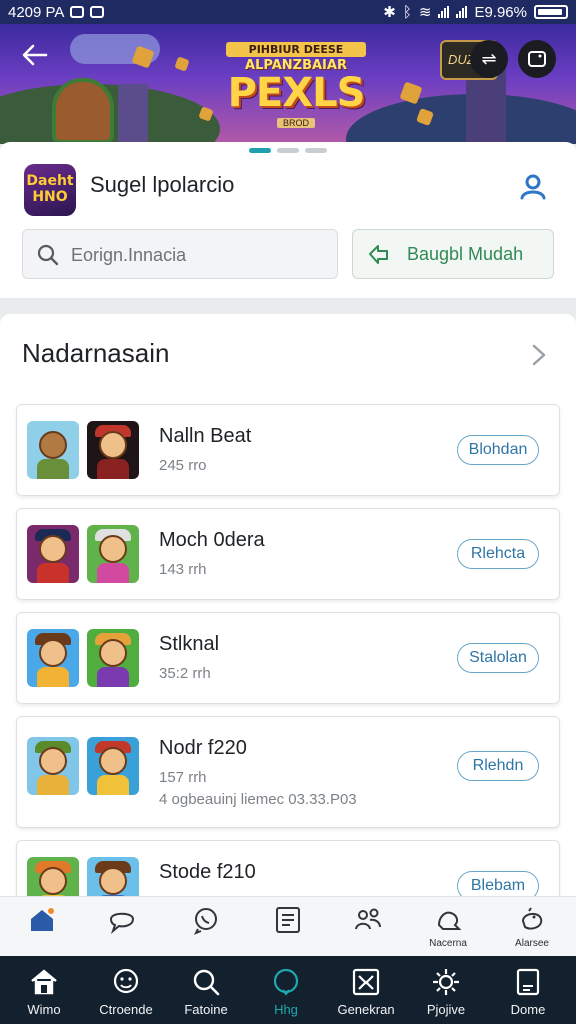 The height and width of the screenshot is (1024, 576). I want to click on tab-list, so click(288, 930).